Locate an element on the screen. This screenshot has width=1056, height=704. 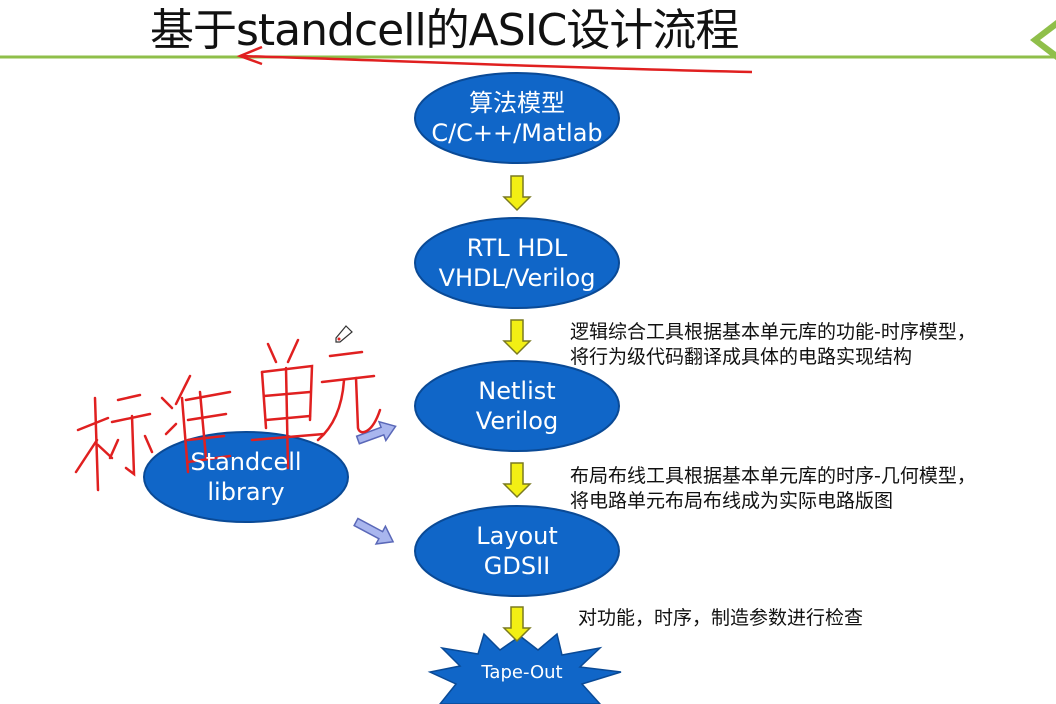
page-title: 基于standcell的ASIC设计流程 is located at coordinates (444, 30).